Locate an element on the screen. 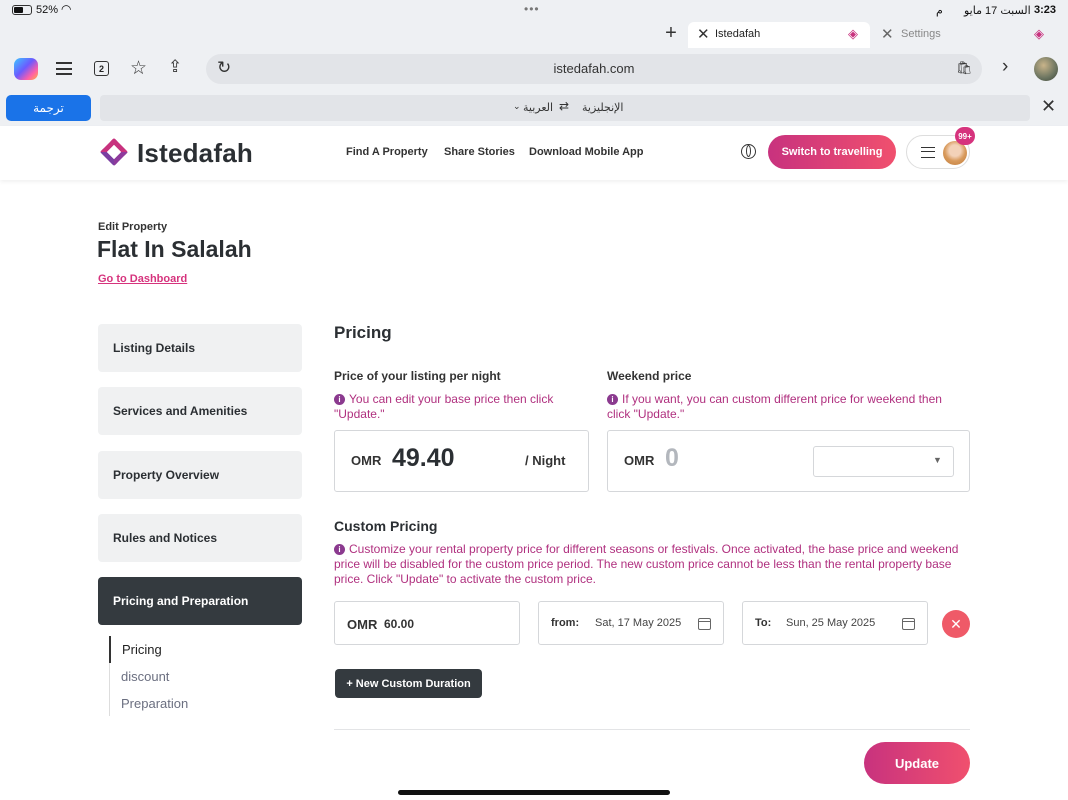 This screenshot has height=800, width=1068. profile-avatar is located at coordinates (1046, 69).